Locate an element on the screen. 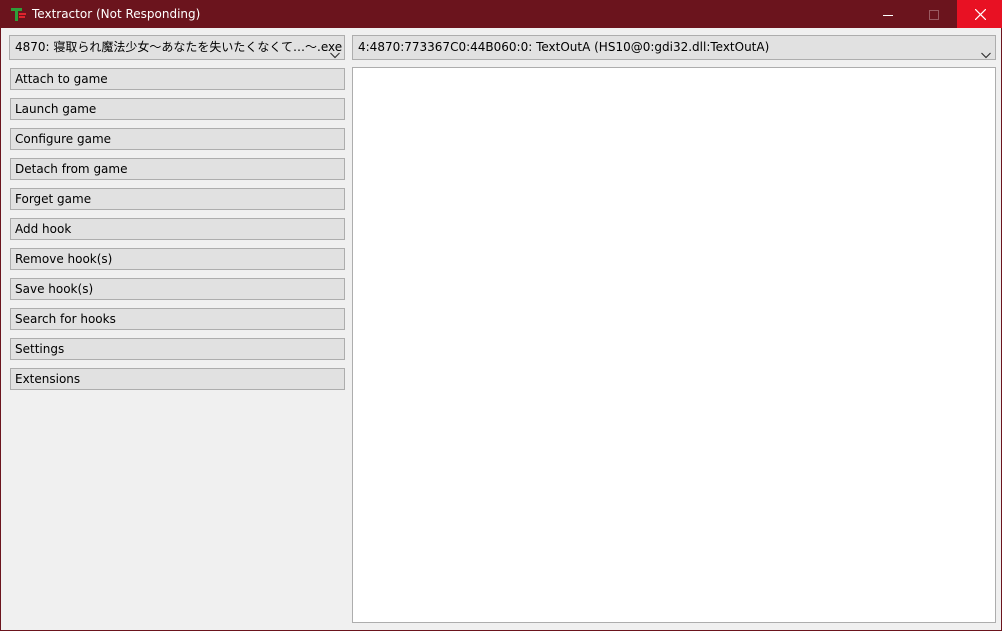  close-icon is located at coordinates (980, 14).